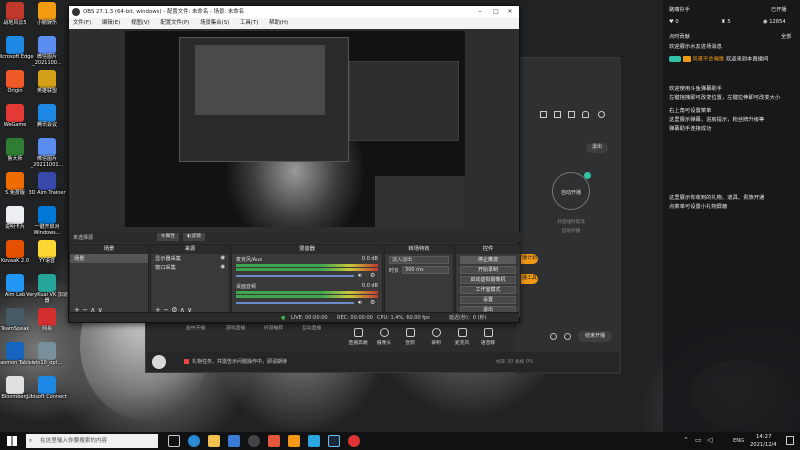 This screenshot has height=450, width=800. I want to click on avatar, so click(159, 362).